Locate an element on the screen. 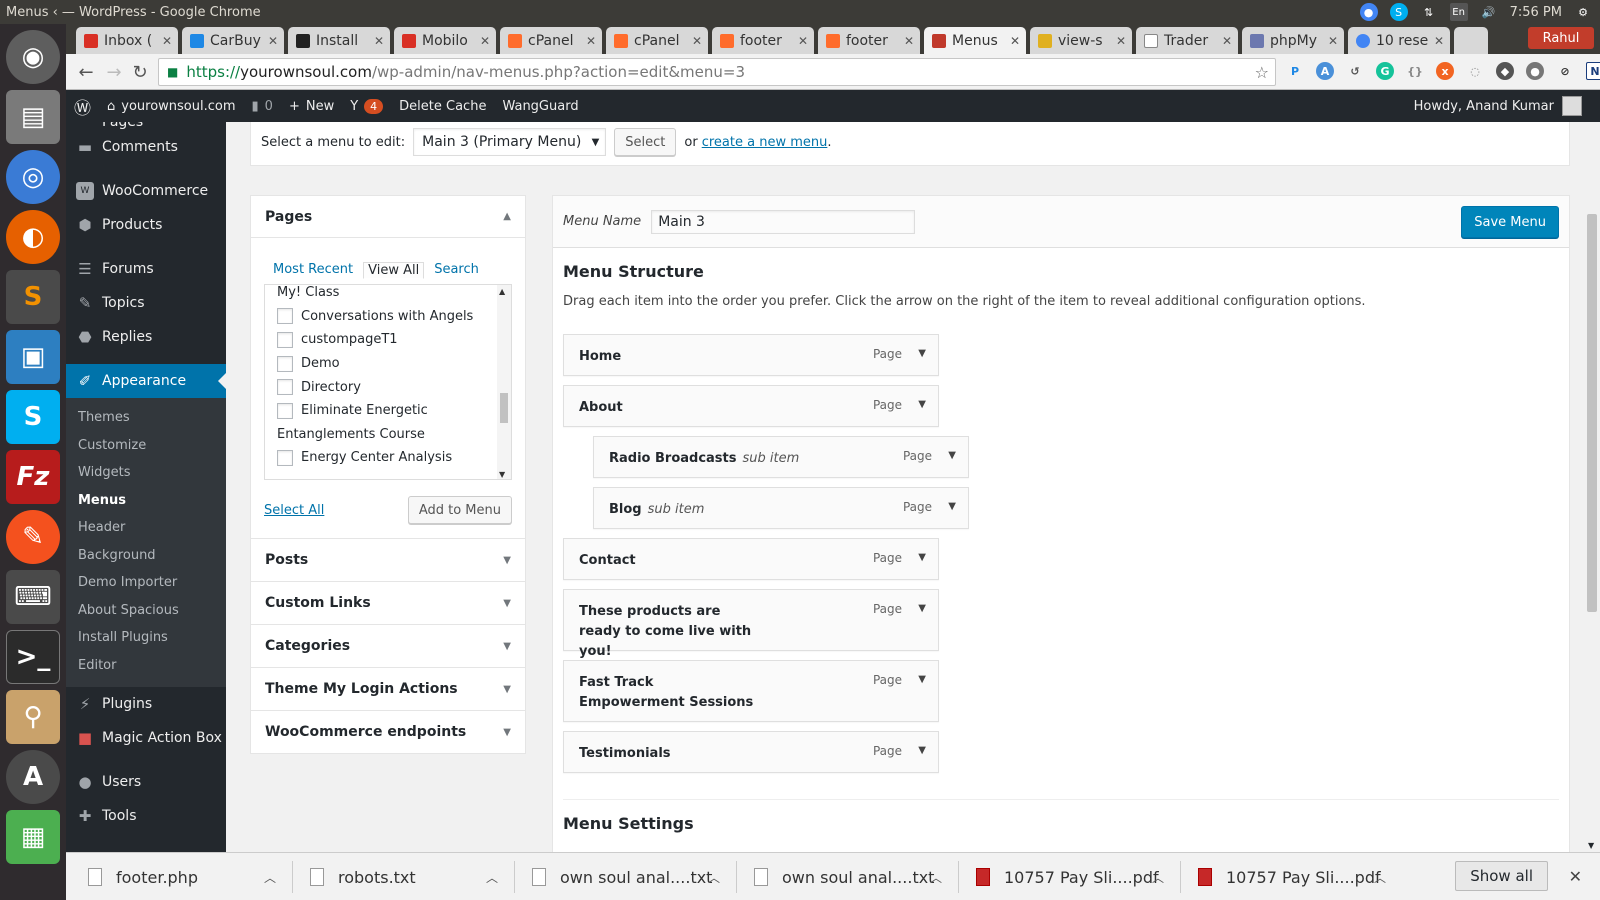 Image resolution: width=1600 pixels, height=900 pixels. skype-tray-icon: S is located at coordinates (1398, 12).